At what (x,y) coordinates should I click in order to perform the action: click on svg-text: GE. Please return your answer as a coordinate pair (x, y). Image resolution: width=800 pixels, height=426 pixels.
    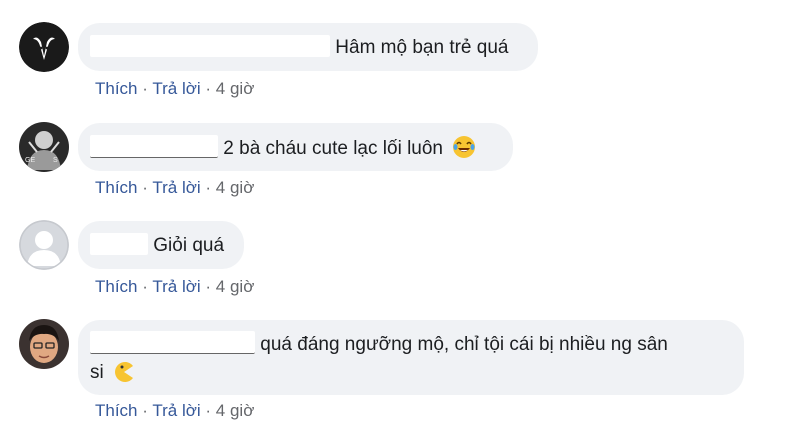
    Looking at the image, I should click on (30, 160).